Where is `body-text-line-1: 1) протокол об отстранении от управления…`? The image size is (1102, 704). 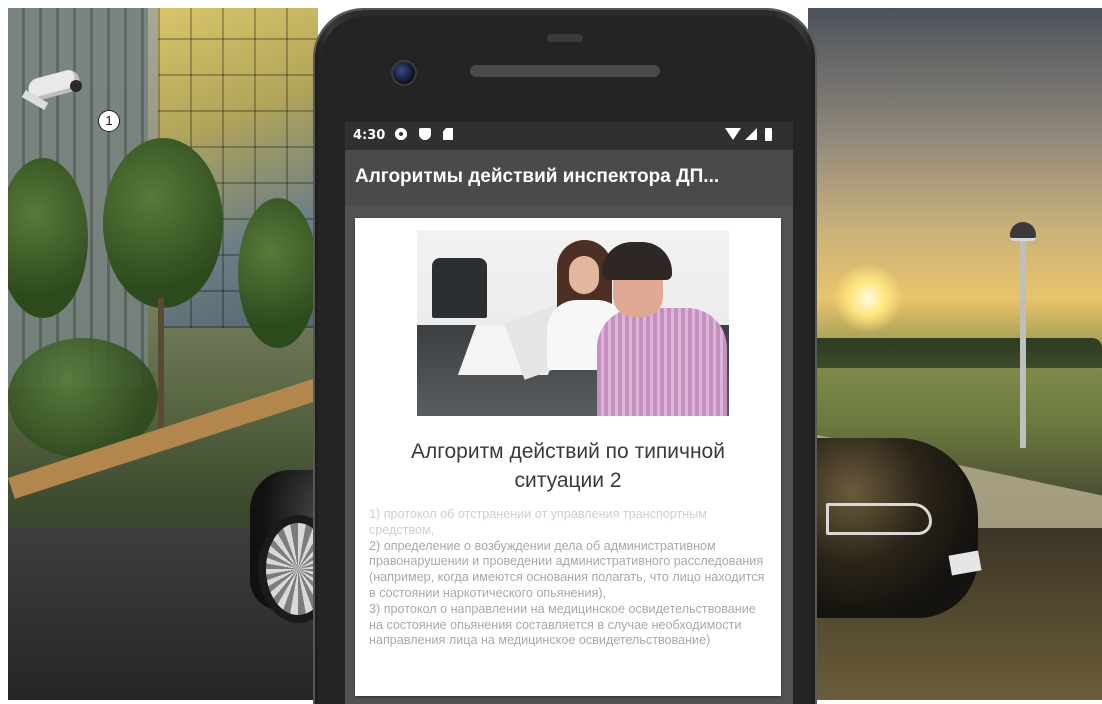 body-text-line-1: 1) протокол об отстранении от управления… is located at coordinates (538, 522).